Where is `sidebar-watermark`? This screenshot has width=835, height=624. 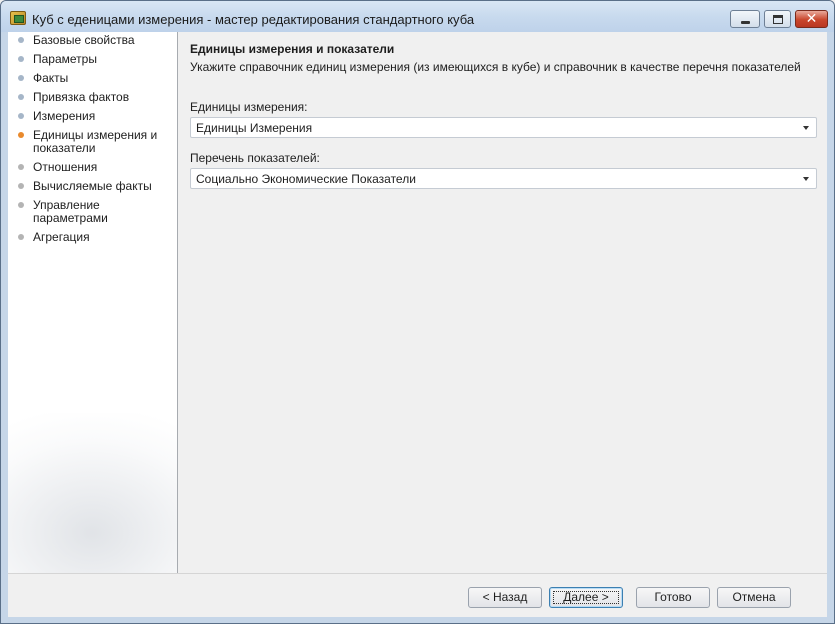
sidebar-watermark is located at coordinates (92, 493).